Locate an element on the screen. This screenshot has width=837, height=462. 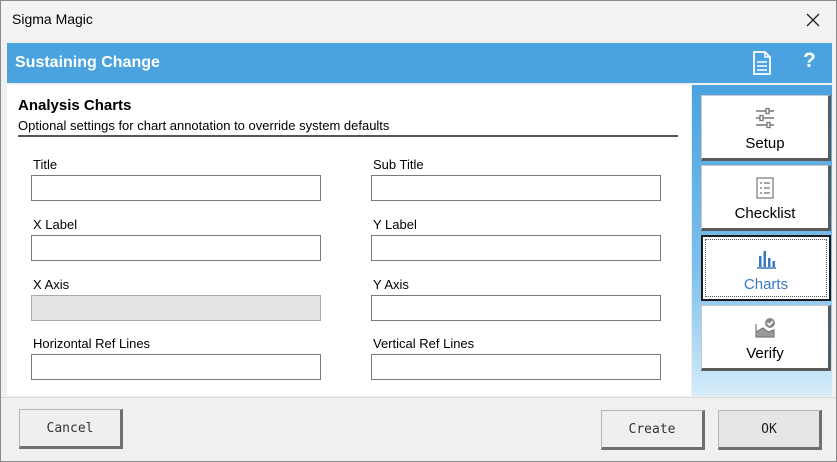
sliders-icon is located at coordinates (765, 118).